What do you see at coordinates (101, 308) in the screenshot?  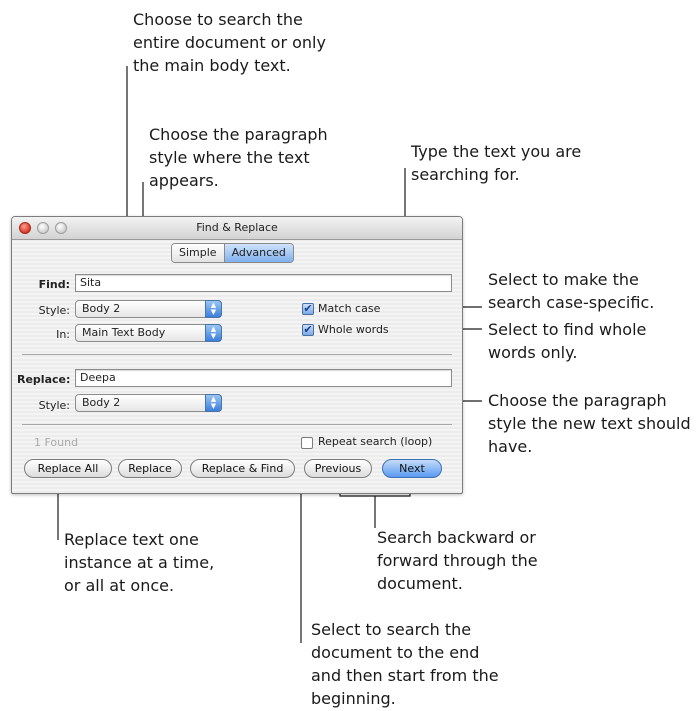 I see `find-style-value: Body 2` at bounding box center [101, 308].